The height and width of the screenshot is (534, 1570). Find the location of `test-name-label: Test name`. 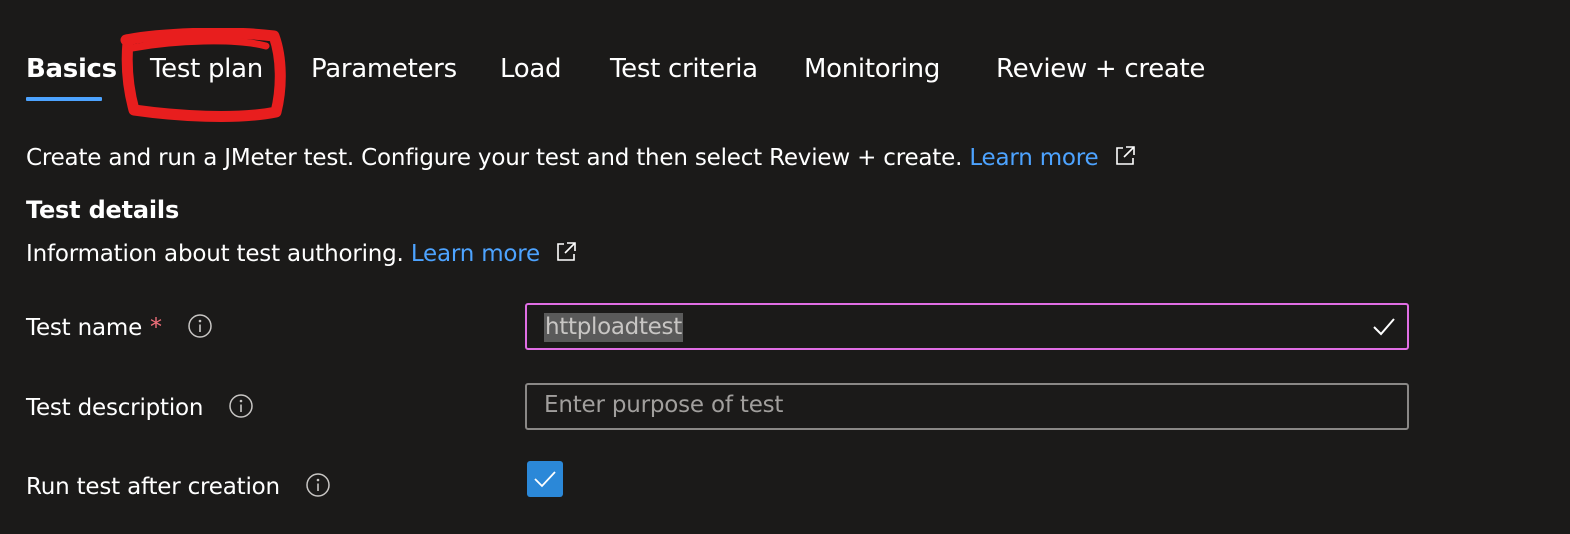

test-name-label: Test name is located at coordinates (84, 328).